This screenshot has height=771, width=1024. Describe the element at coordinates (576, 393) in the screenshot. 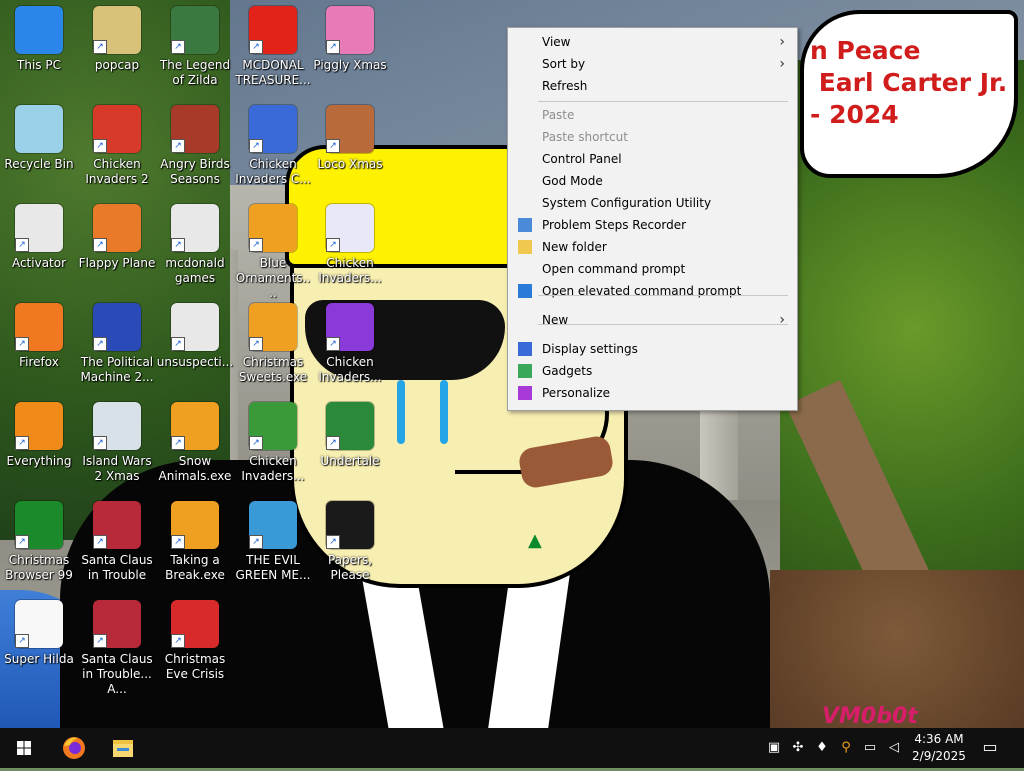

I see `menu-item-label: Personalize` at that location.